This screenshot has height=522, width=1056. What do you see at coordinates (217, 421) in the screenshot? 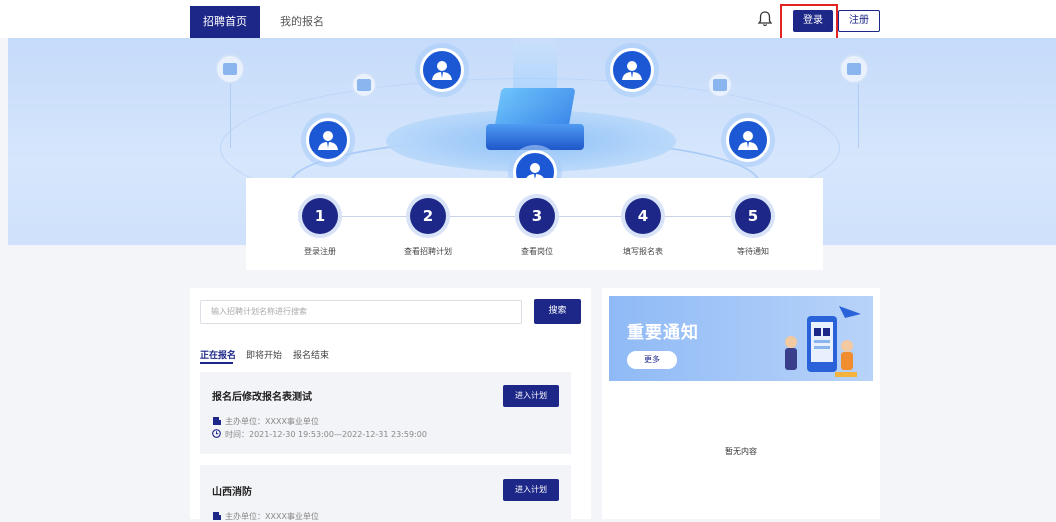
I see `building-icon` at bounding box center [217, 421].